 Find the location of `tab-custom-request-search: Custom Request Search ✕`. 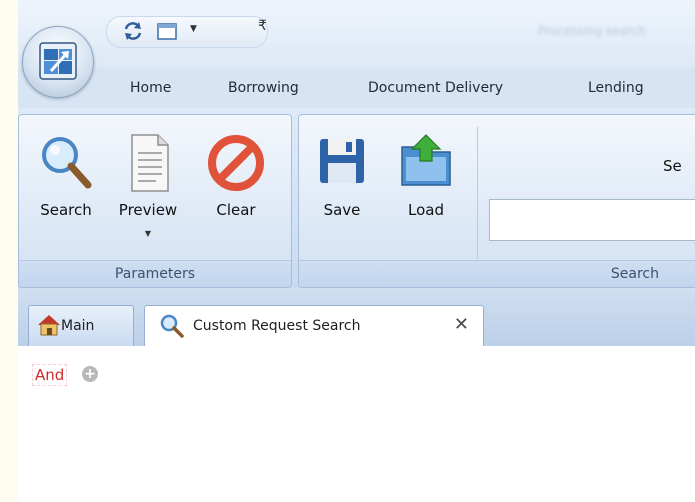

tab-custom-request-search: Custom Request Search ✕ is located at coordinates (314, 325).